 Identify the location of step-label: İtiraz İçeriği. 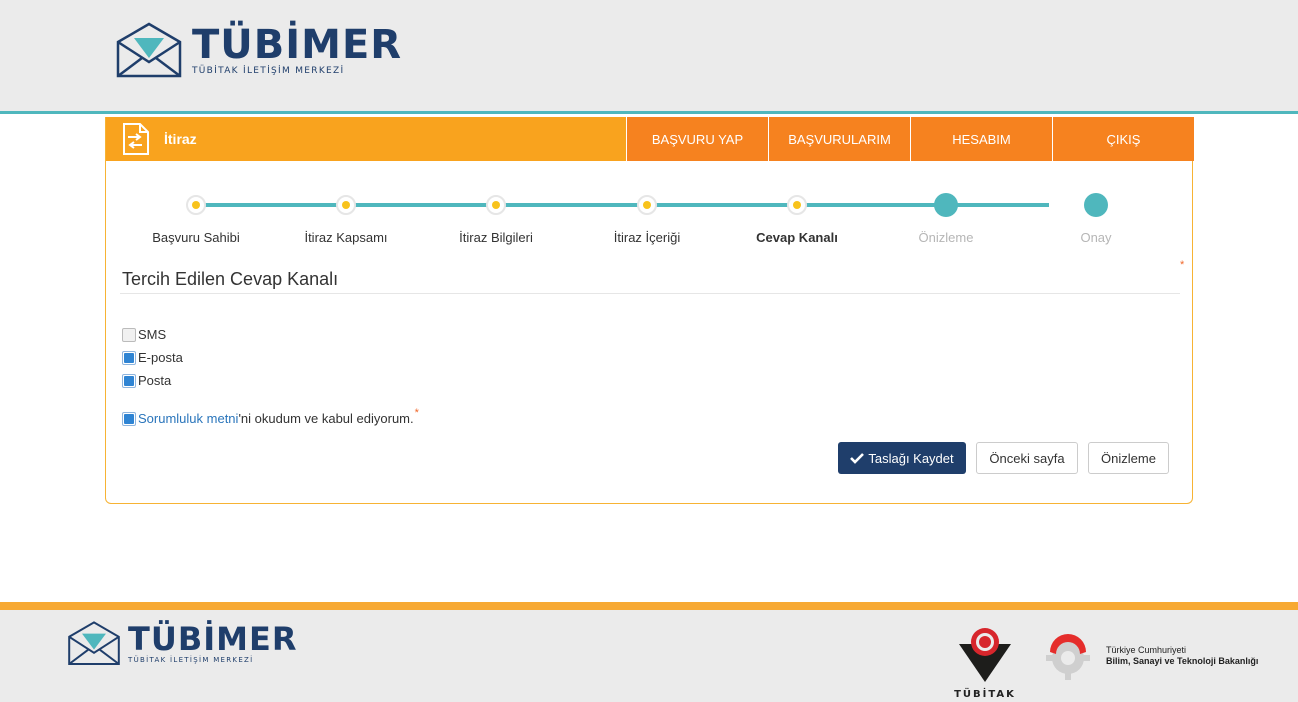
(647, 237).